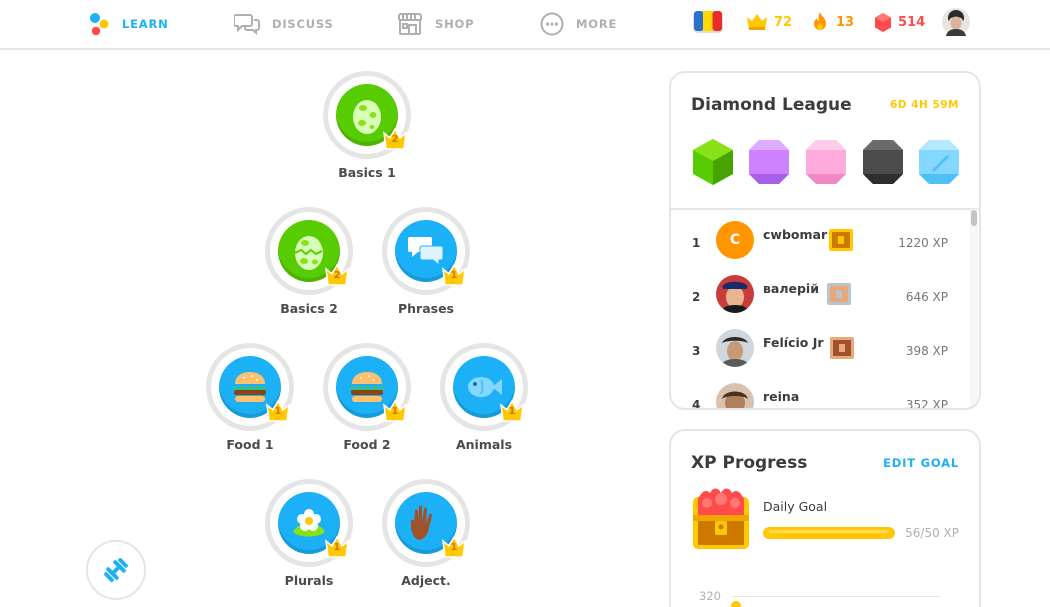 The height and width of the screenshot is (607, 1050). What do you see at coordinates (793, 342) in the screenshot?
I see `leaderboard-username: Felício Jr` at bounding box center [793, 342].